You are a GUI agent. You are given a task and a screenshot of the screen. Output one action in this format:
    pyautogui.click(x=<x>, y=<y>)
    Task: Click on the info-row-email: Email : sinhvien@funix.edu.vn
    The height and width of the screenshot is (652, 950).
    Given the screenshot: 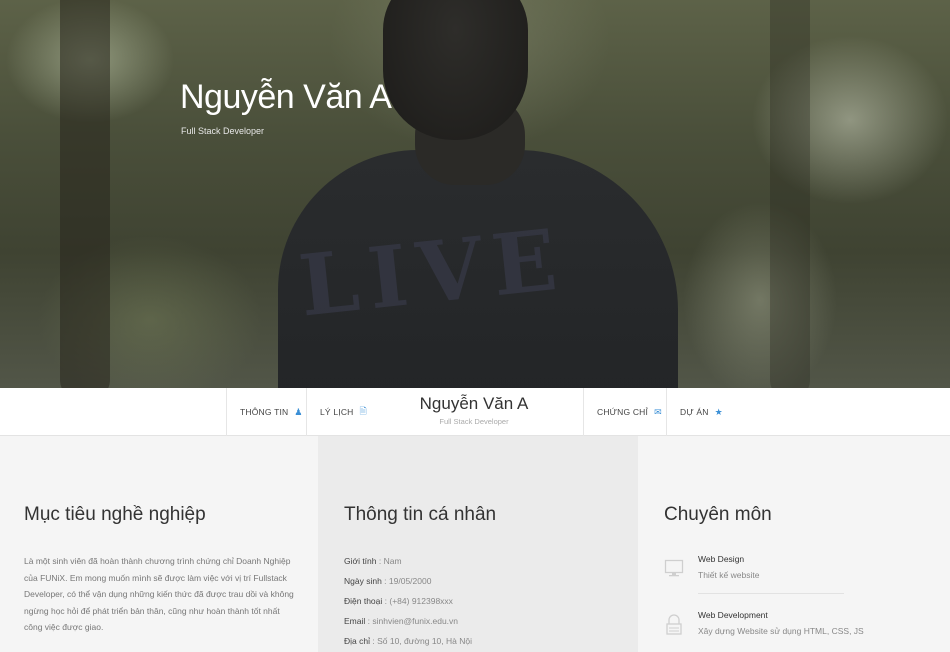 What is the action you would take?
    pyautogui.click(x=401, y=621)
    